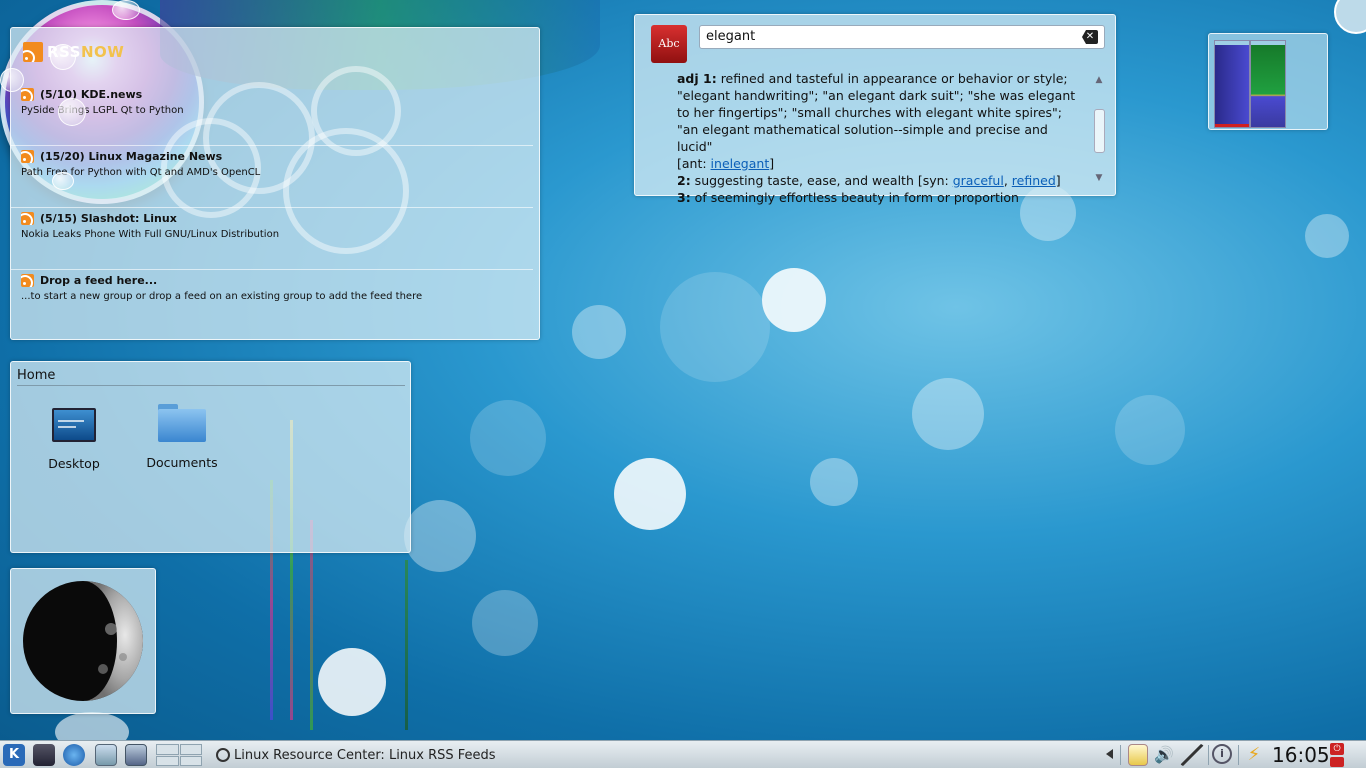  What do you see at coordinates (406, 645) in the screenshot?
I see `paint-streak` at bounding box center [406, 645].